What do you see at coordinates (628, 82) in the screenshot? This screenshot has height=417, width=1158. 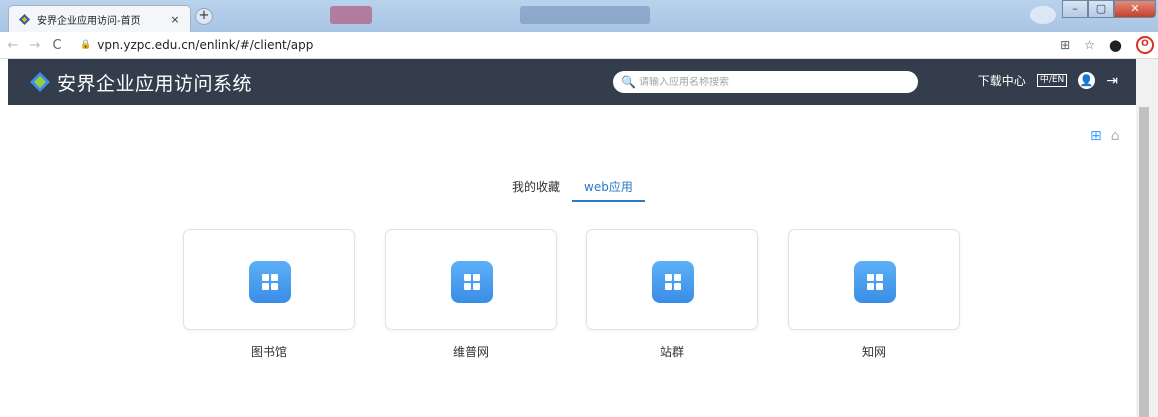 I see `search-icon: 🔍` at bounding box center [628, 82].